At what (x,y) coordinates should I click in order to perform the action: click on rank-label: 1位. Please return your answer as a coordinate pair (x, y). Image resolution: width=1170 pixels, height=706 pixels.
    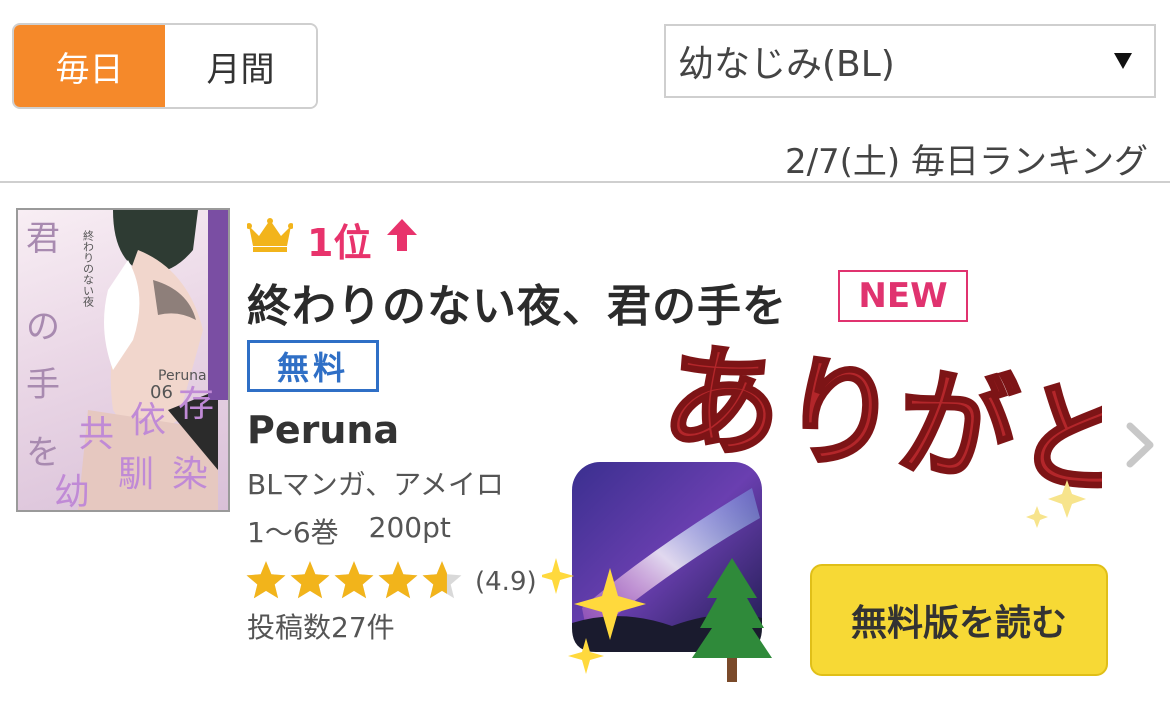
    Looking at the image, I should click on (339, 242).